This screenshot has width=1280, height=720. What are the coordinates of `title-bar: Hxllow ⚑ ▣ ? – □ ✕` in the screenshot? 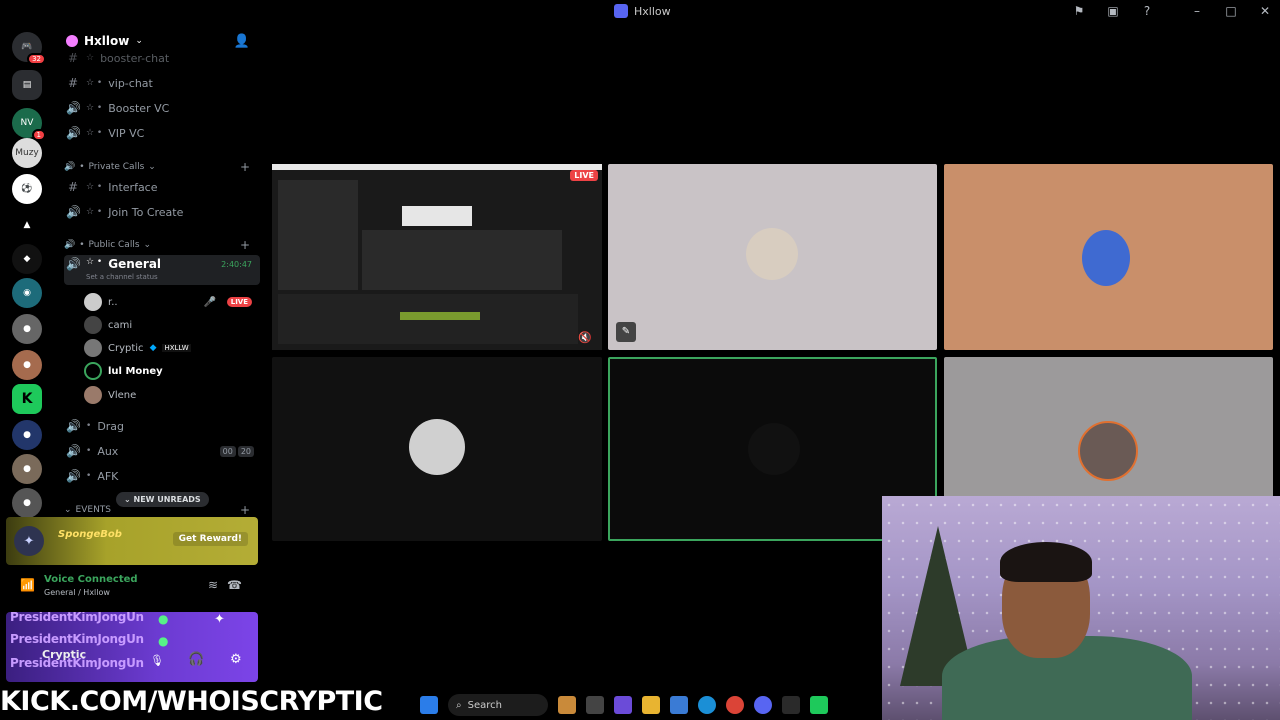 It's located at (640, 12).